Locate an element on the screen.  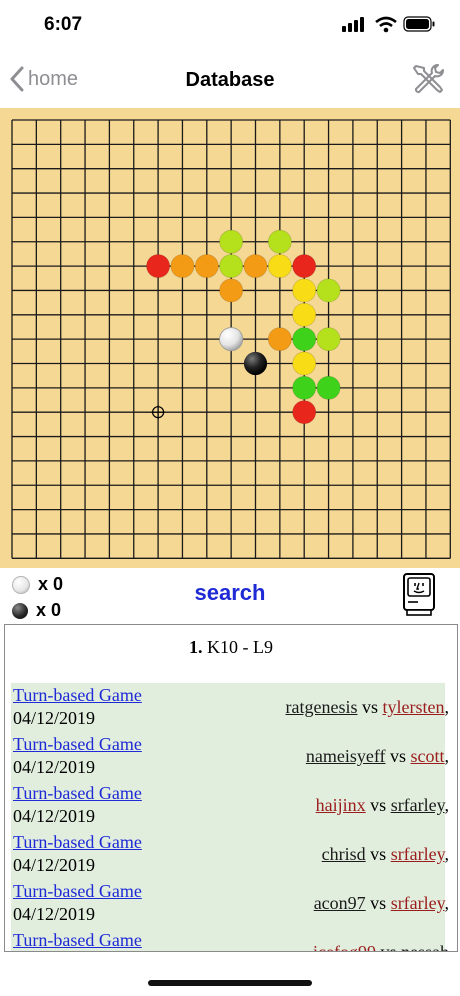
game-players: nameisyeff vs scott, is located at coordinates (377, 756).